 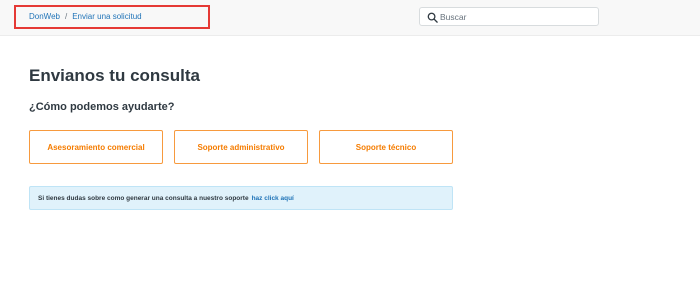 I want to click on breadcrumb: DonWeb / Enviar una solicitud, so click(x=85, y=16).